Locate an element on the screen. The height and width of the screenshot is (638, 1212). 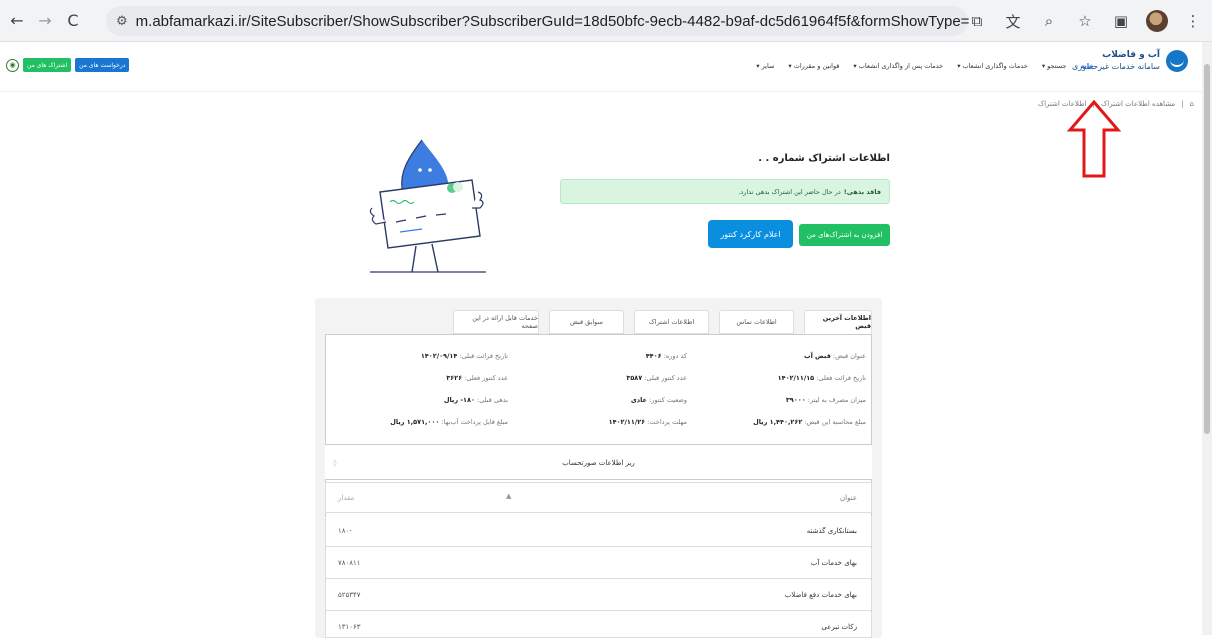
home-icon: ⌂ is located at coordinates (1192, 104).